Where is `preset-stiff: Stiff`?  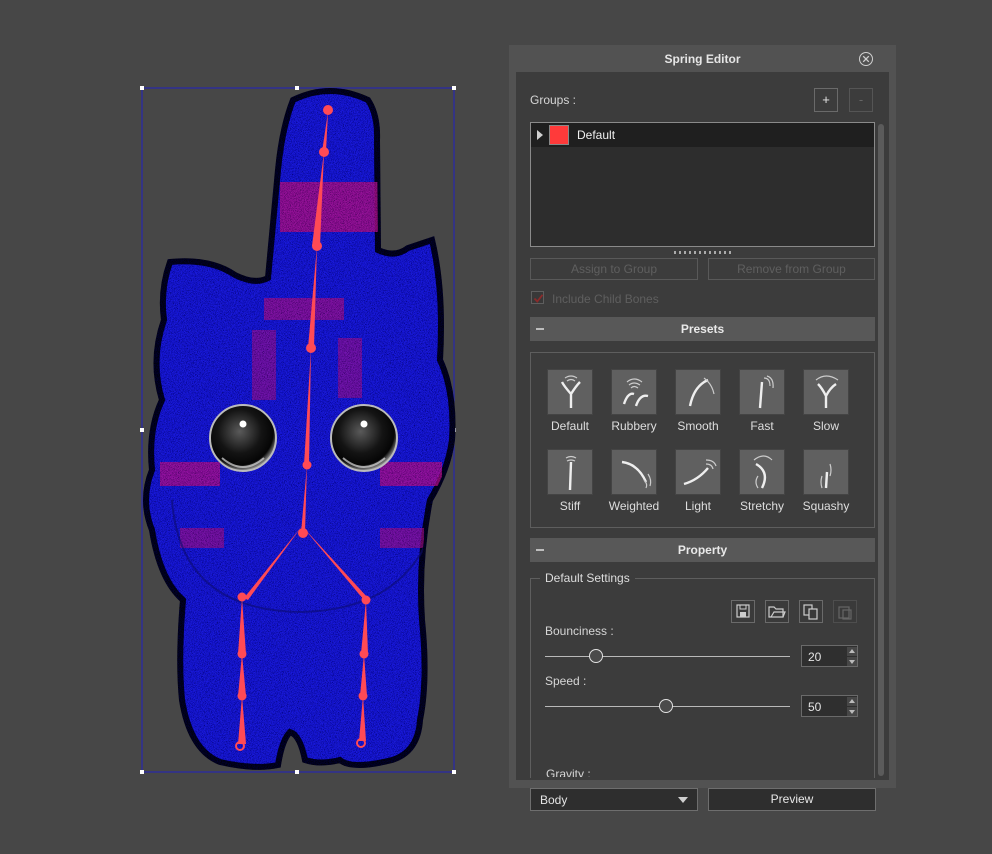 preset-stiff: Stiff is located at coordinates (569, 484).